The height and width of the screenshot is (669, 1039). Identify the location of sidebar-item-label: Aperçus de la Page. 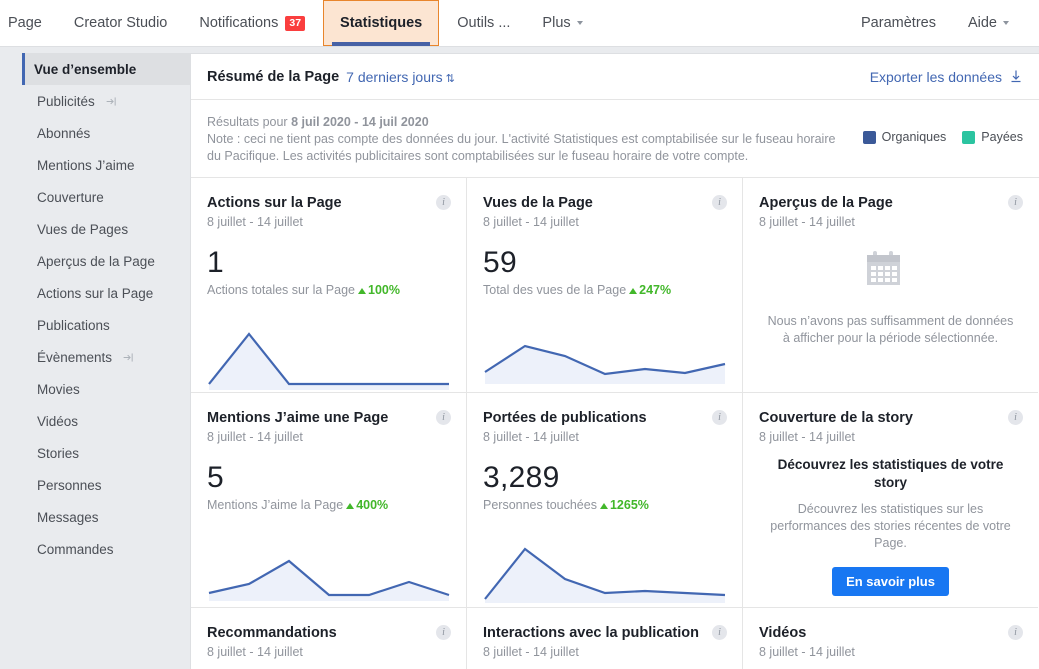
(96, 261).